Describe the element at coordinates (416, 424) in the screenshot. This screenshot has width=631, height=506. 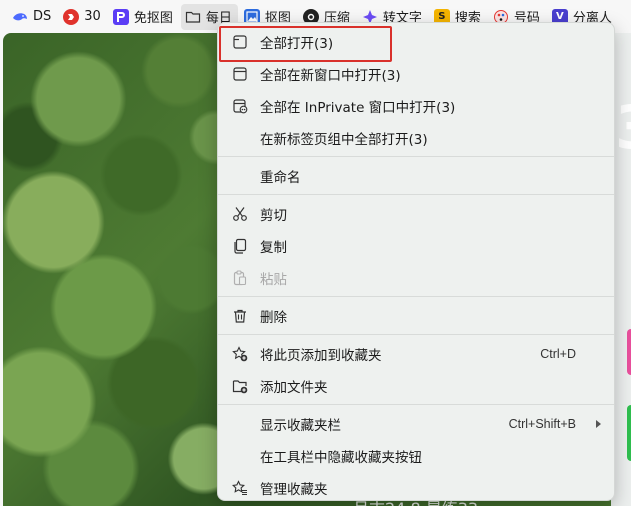
I see `menu-item-show-favorites-bar: 显示收藏夹栏 Ctrl+Shift+B` at that location.